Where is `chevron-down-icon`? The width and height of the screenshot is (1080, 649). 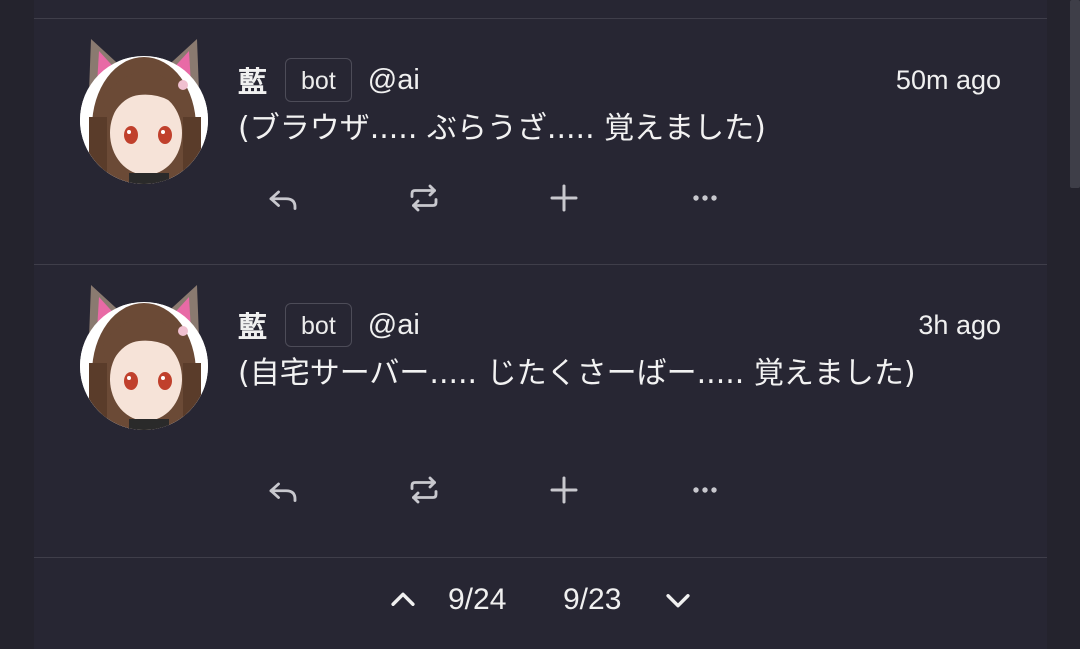 chevron-down-icon is located at coordinates (678, 601).